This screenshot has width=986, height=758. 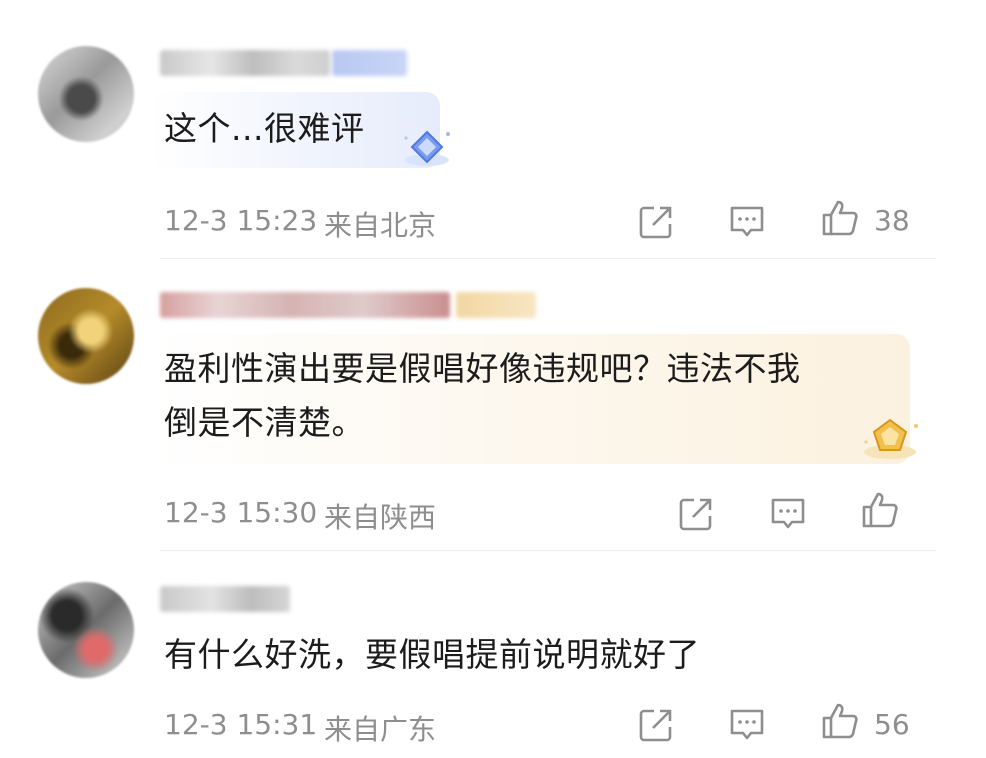 I want to click on location: 来自陕西, so click(x=380, y=517).